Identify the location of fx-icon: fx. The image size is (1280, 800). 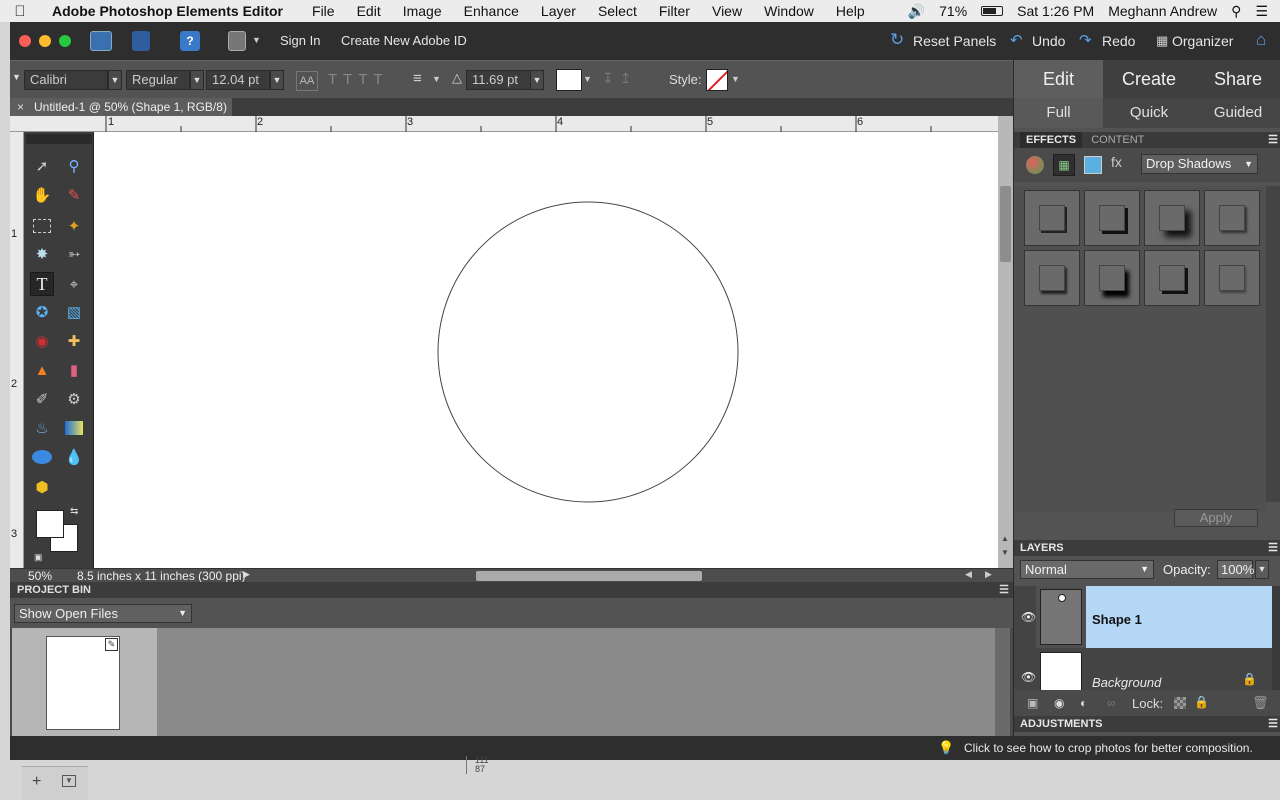
(1116, 162).